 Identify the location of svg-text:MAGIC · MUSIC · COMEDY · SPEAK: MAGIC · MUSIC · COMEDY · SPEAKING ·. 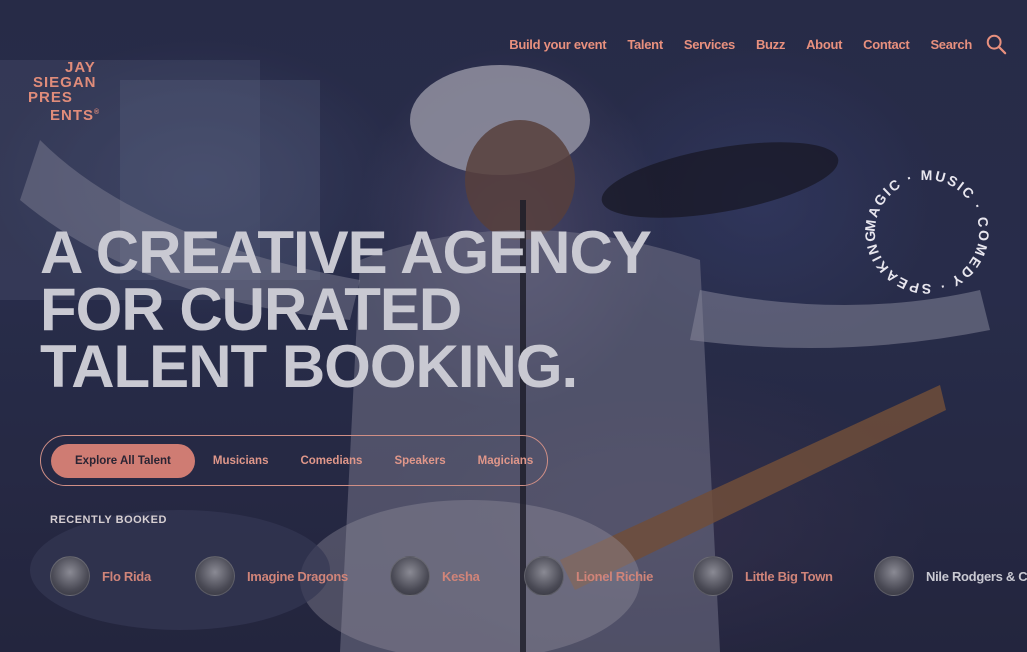
(924, 229).